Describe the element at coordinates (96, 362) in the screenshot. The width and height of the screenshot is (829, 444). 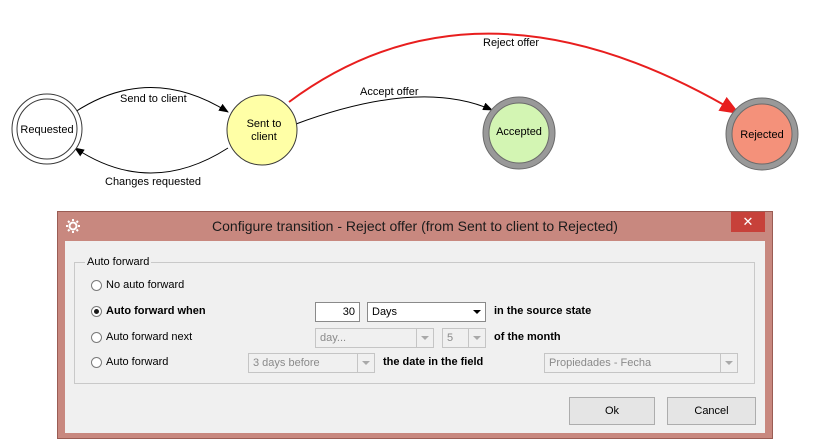
I see `radio-auto-forward-field` at that location.